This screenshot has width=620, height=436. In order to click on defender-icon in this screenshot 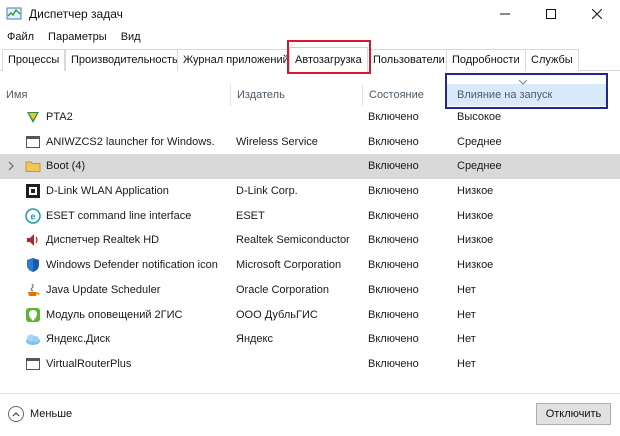, I will do `click(33, 265)`.